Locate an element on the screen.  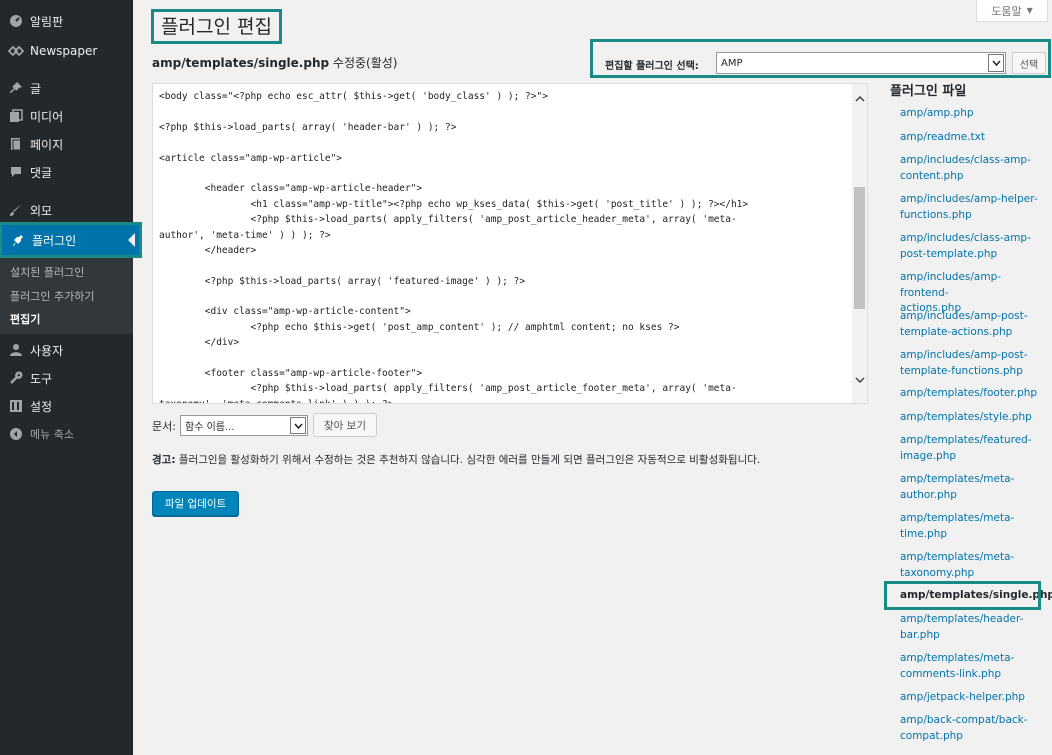
plugin-file-link-text: content.php is located at coordinates (932, 175).